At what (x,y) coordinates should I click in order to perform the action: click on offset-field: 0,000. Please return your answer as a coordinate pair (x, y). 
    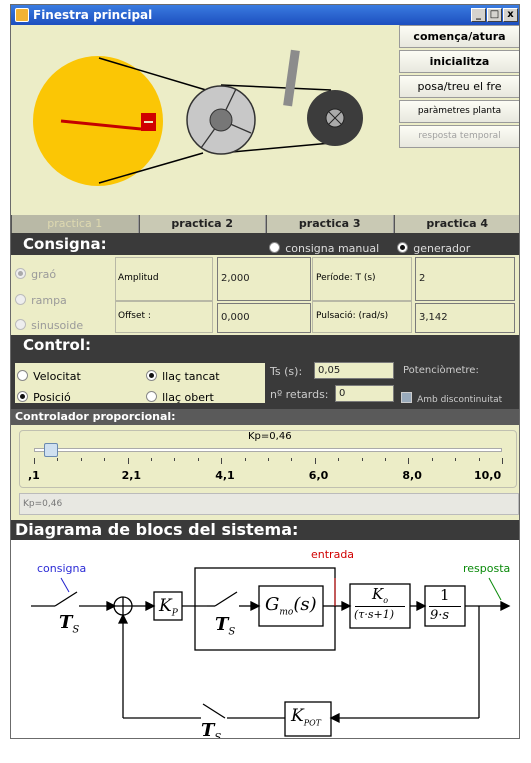
    Looking at the image, I should click on (264, 318).